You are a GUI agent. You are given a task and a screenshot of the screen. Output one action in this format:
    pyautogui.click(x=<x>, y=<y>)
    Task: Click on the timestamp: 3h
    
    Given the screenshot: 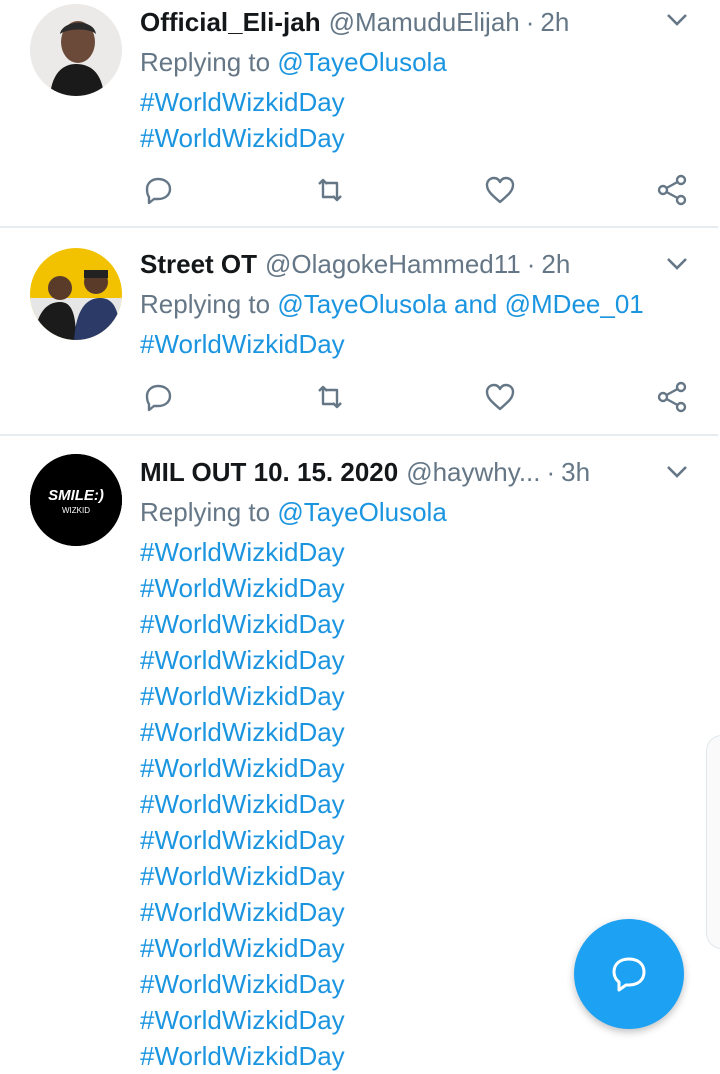 What is the action you would take?
    pyautogui.click(x=575, y=472)
    